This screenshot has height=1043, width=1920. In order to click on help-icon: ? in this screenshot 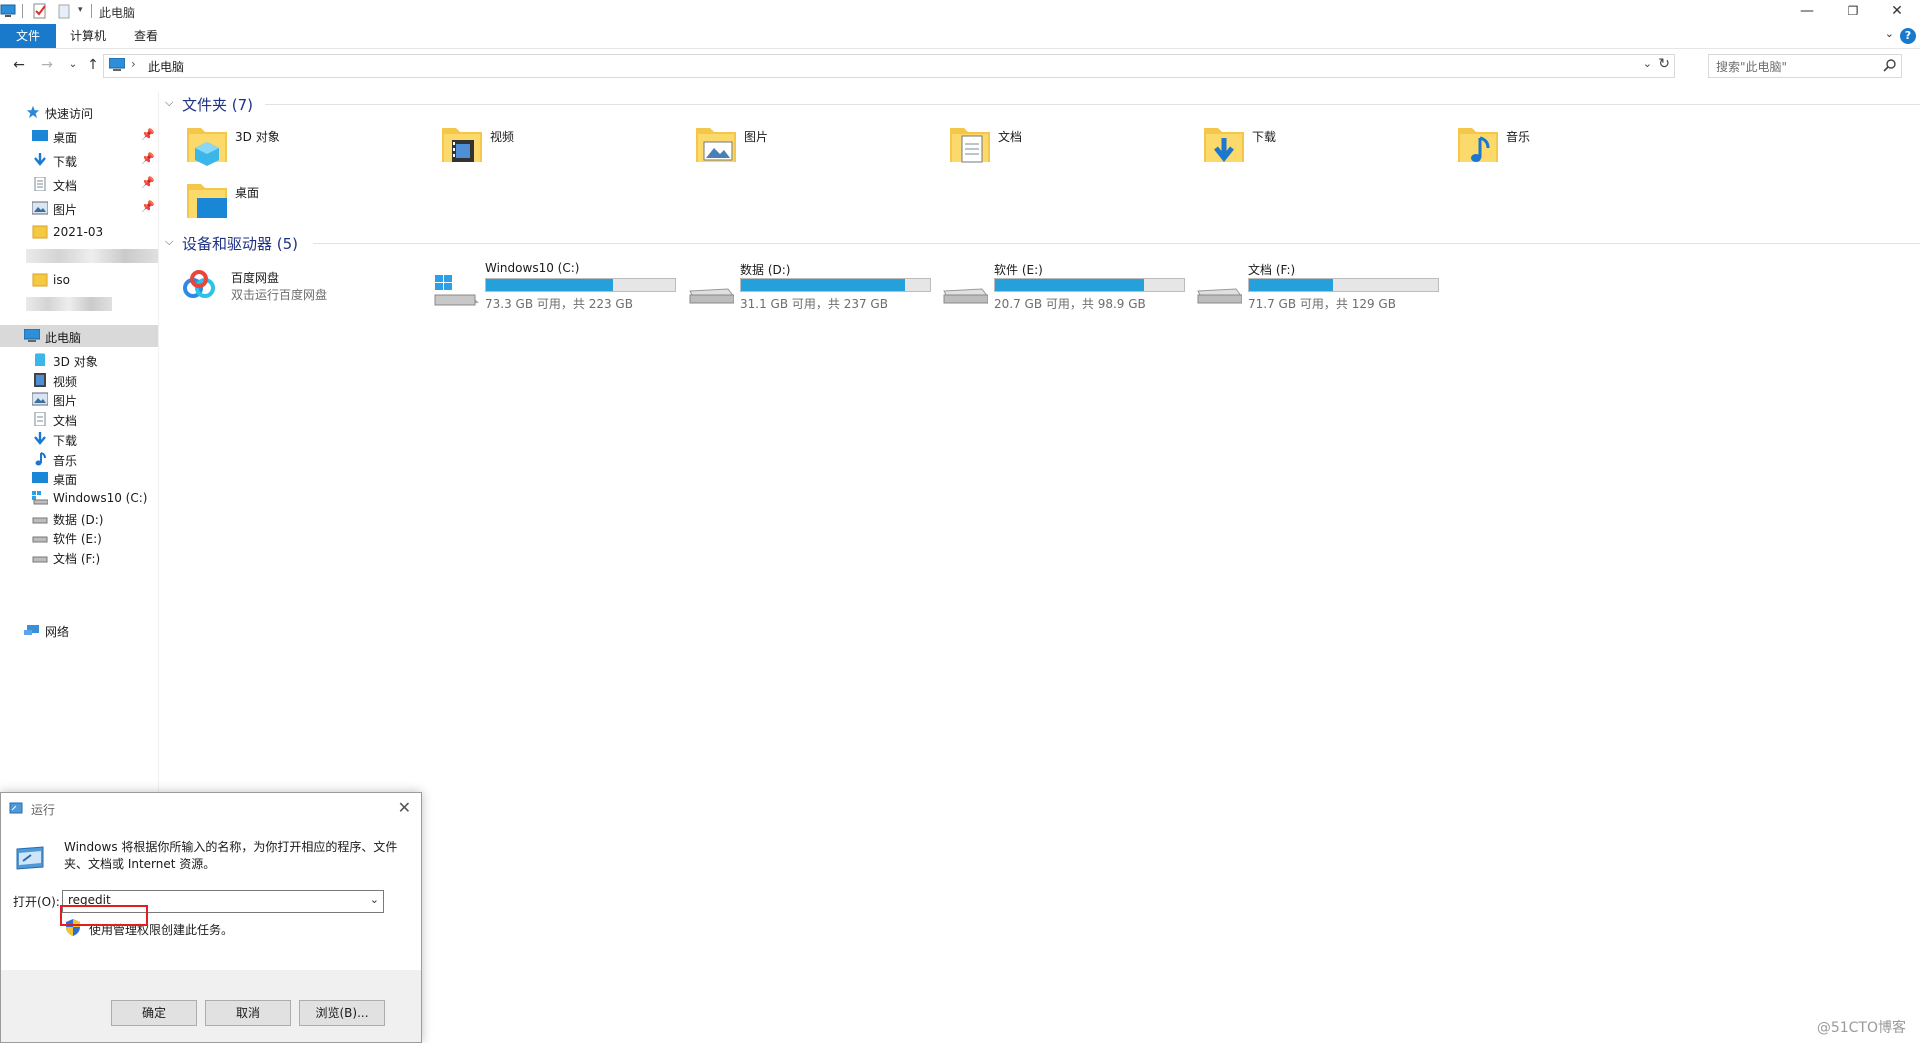, I will do `click(1908, 36)`.